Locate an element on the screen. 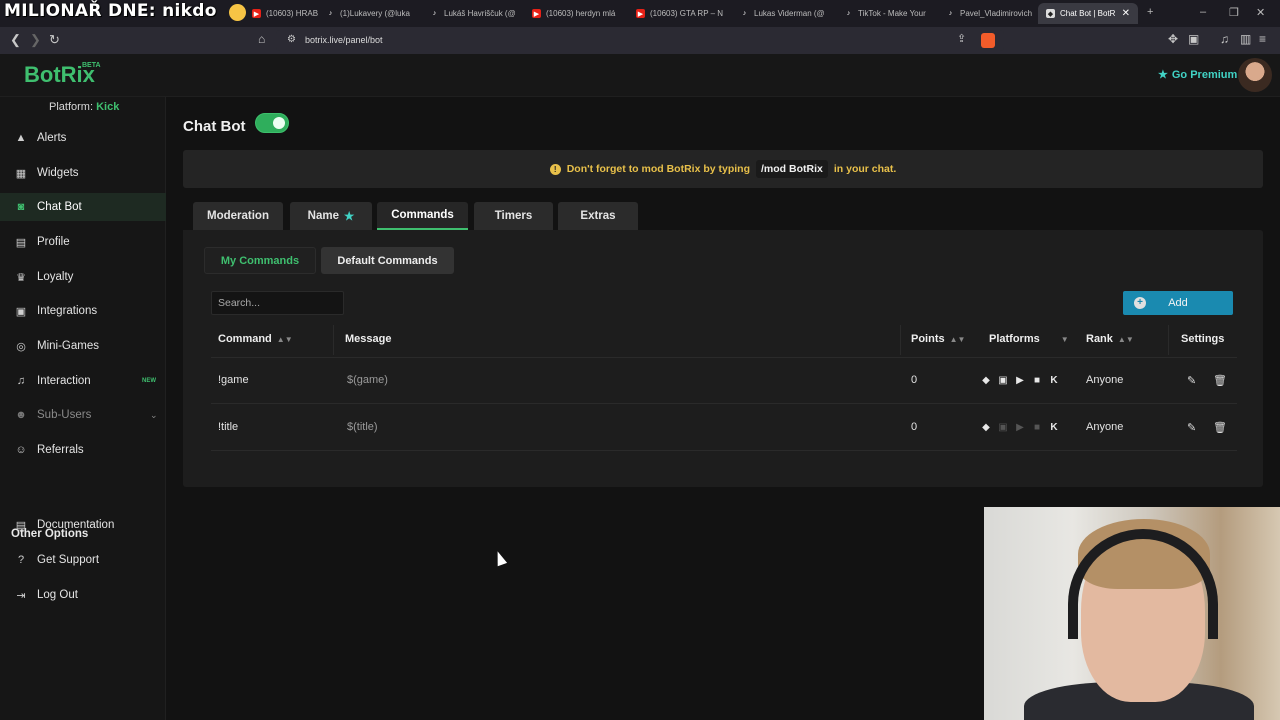 This screenshot has height=720, width=1280. share-icon: ⇪ is located at coordinates (961, 38).